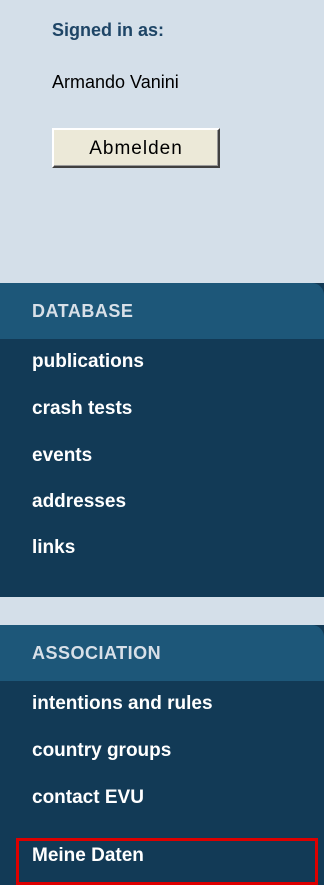 The height and width of the screenshot is (885, 324). What do you see at coordinates (62, 456) in the screenshot?
I see `nav-link-events: events` at bounding box center [62, 456].